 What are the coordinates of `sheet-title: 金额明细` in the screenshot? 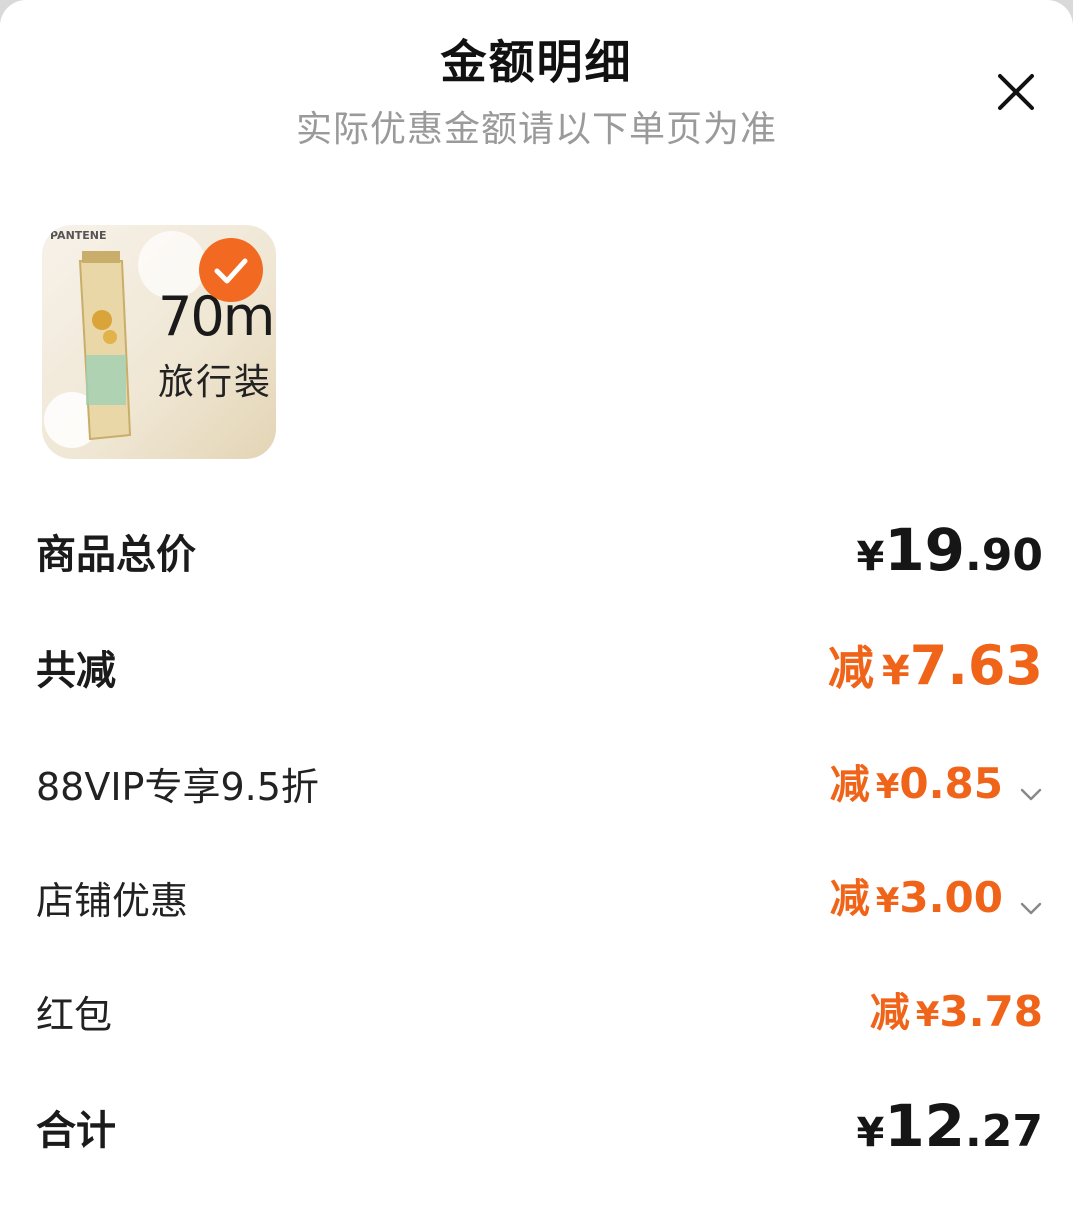 It's located at (536, 62).